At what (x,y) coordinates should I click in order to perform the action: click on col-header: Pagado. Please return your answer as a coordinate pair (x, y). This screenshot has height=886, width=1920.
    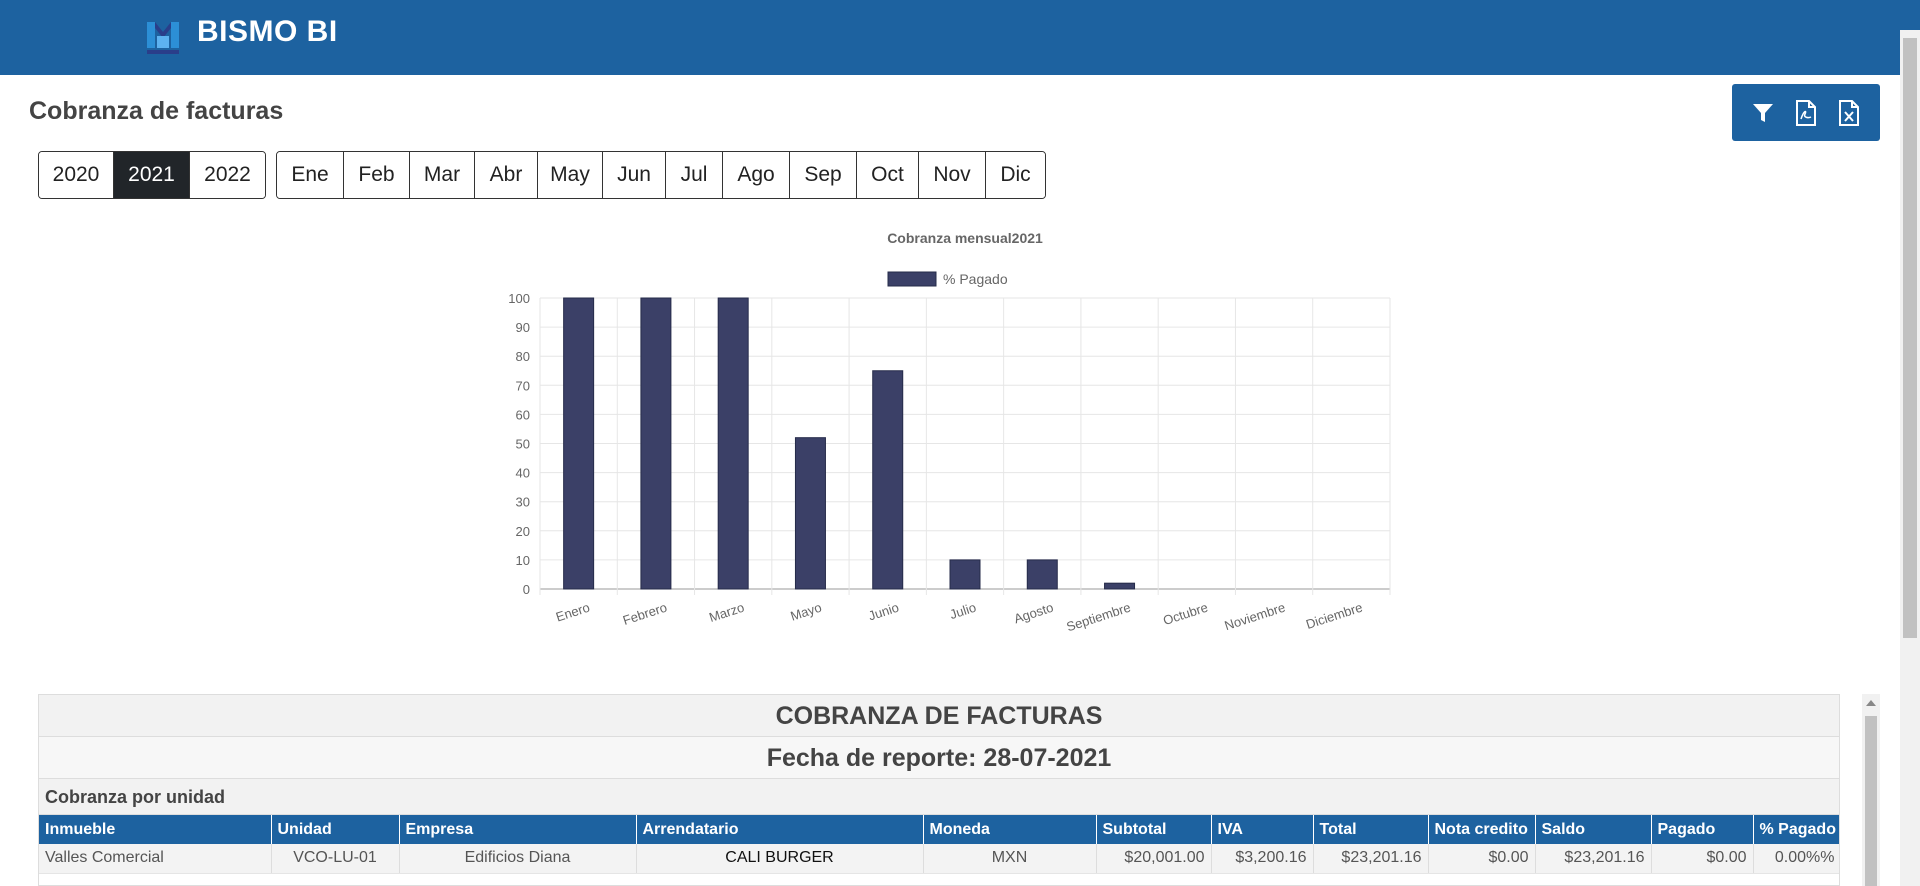
    Looking at the image, I should click on (1702, 829).